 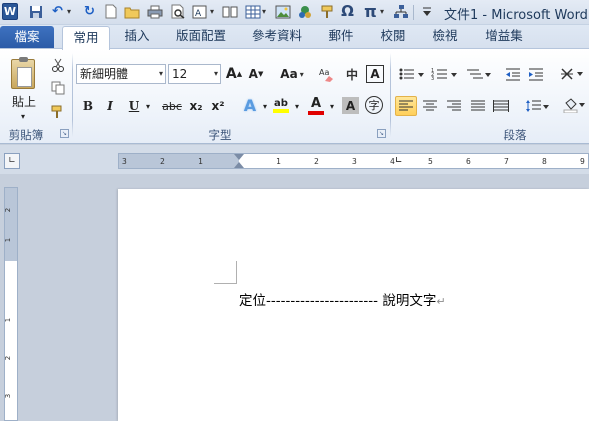 I want to click on increase-indent-button, so click(x=536, y=74).